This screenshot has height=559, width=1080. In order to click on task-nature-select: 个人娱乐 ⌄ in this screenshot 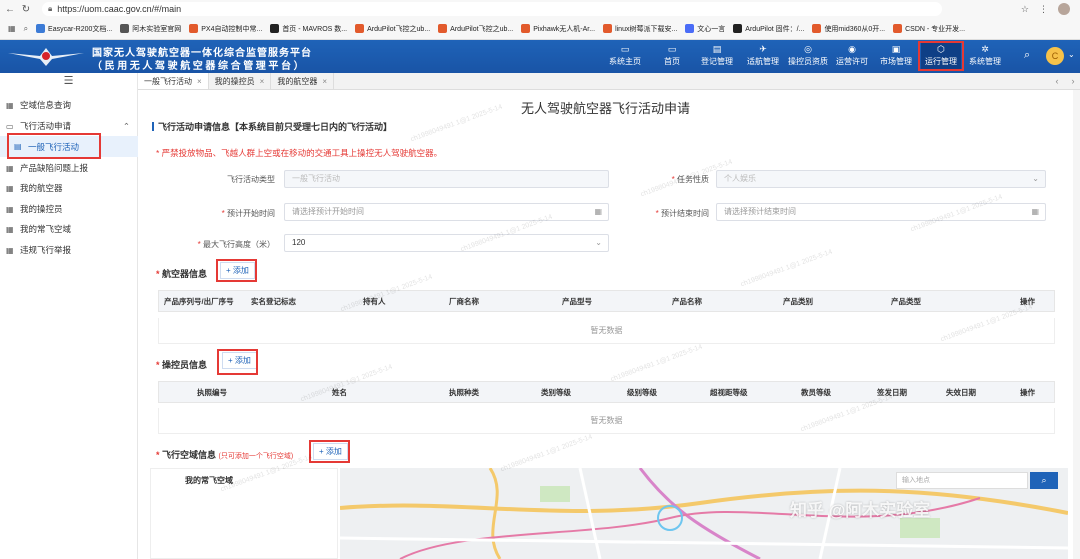, I will do `click(881, 179)`.